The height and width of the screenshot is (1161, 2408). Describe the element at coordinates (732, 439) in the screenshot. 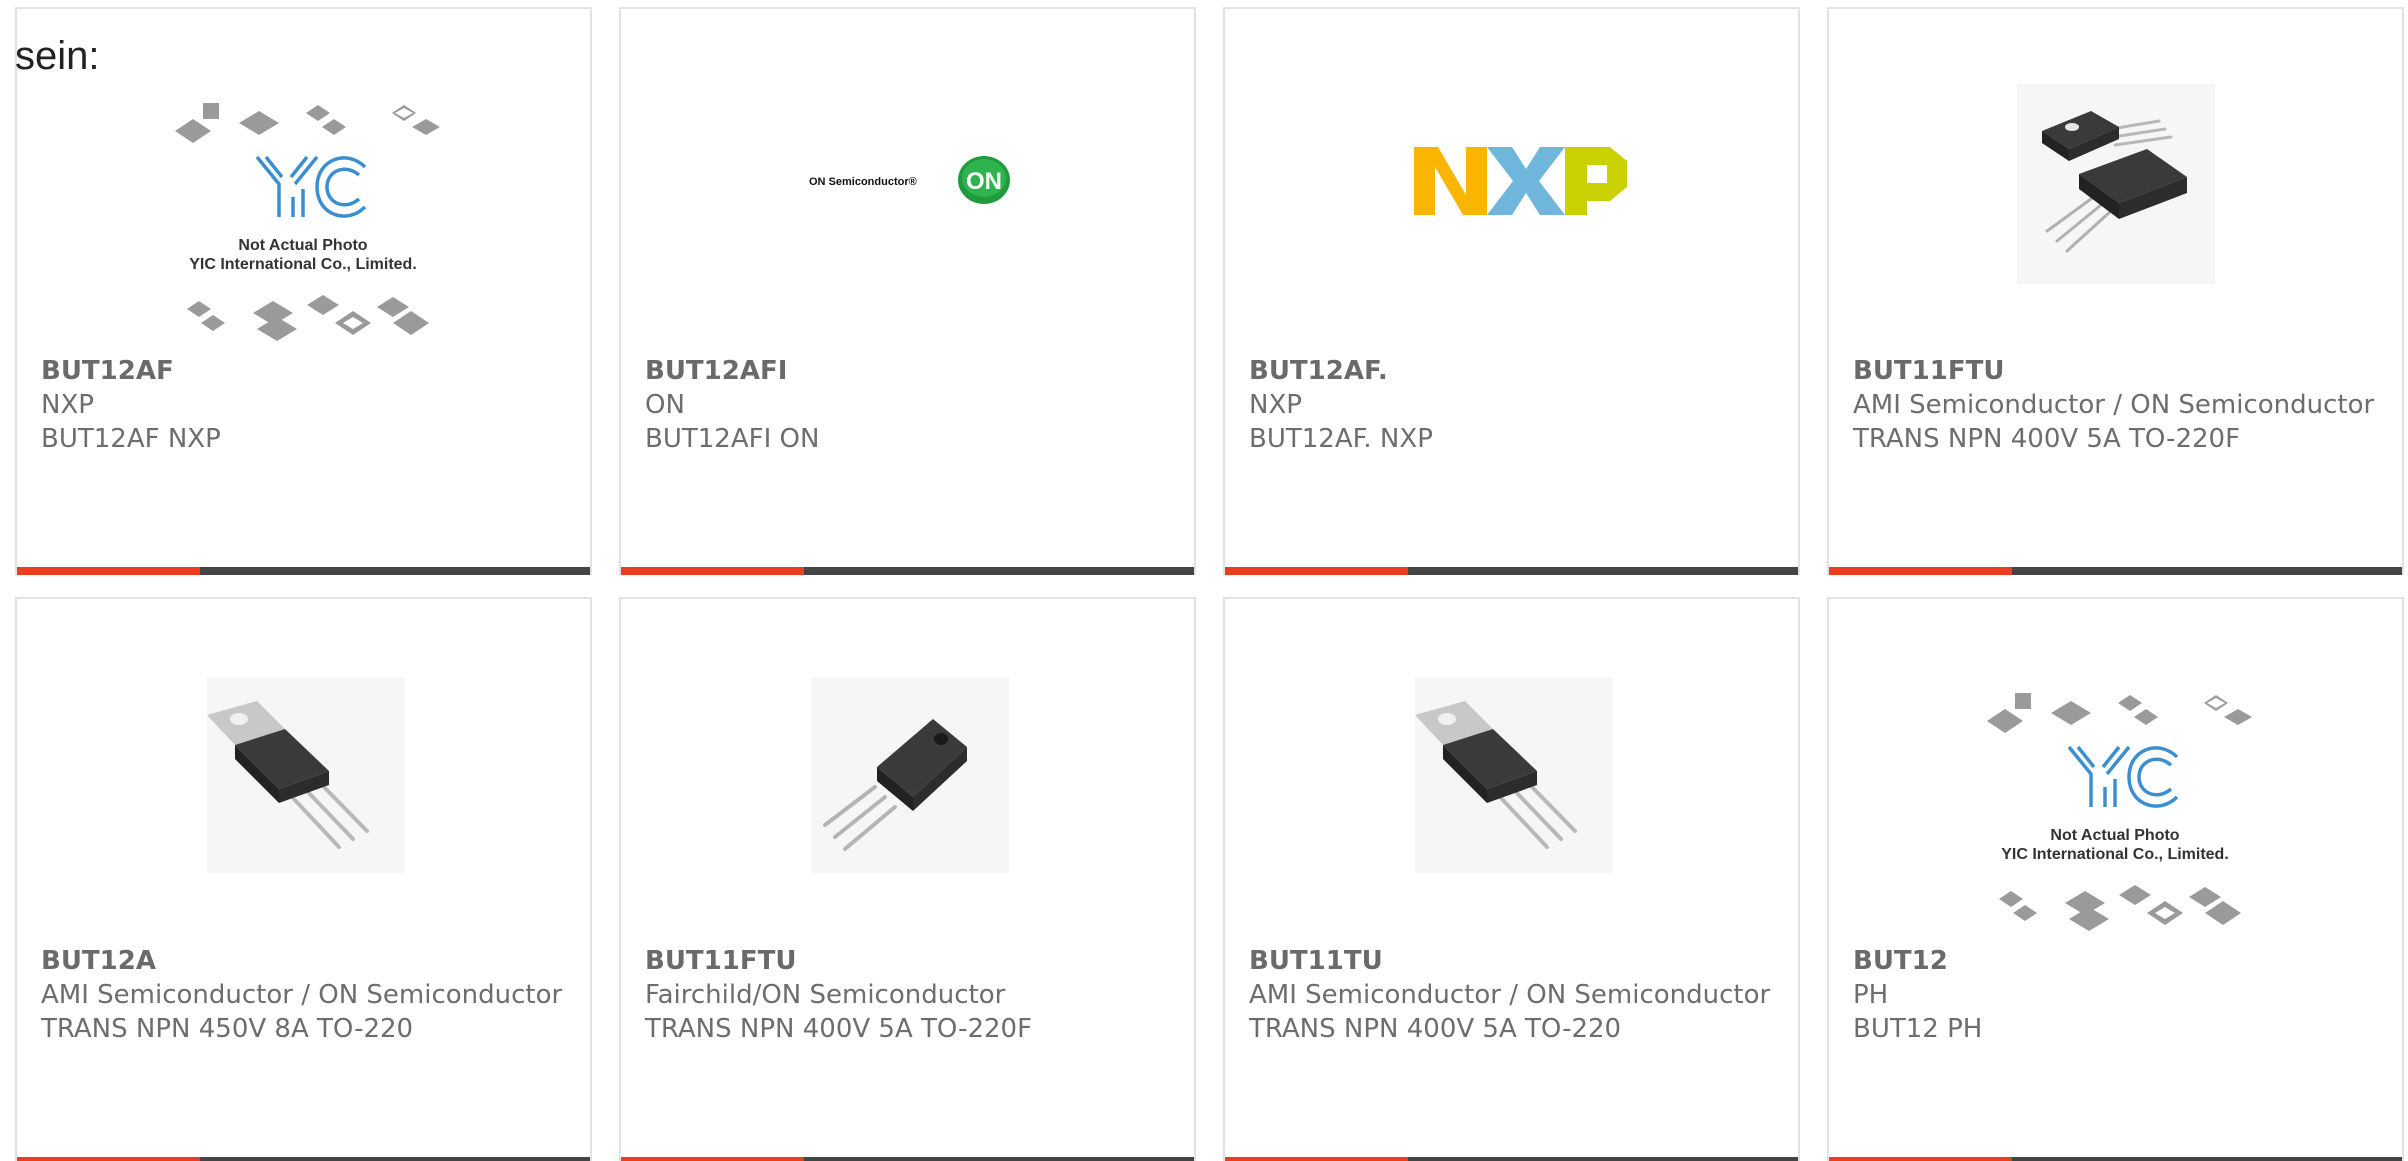

I see `product-description: BUT12AFI ON` at that location.